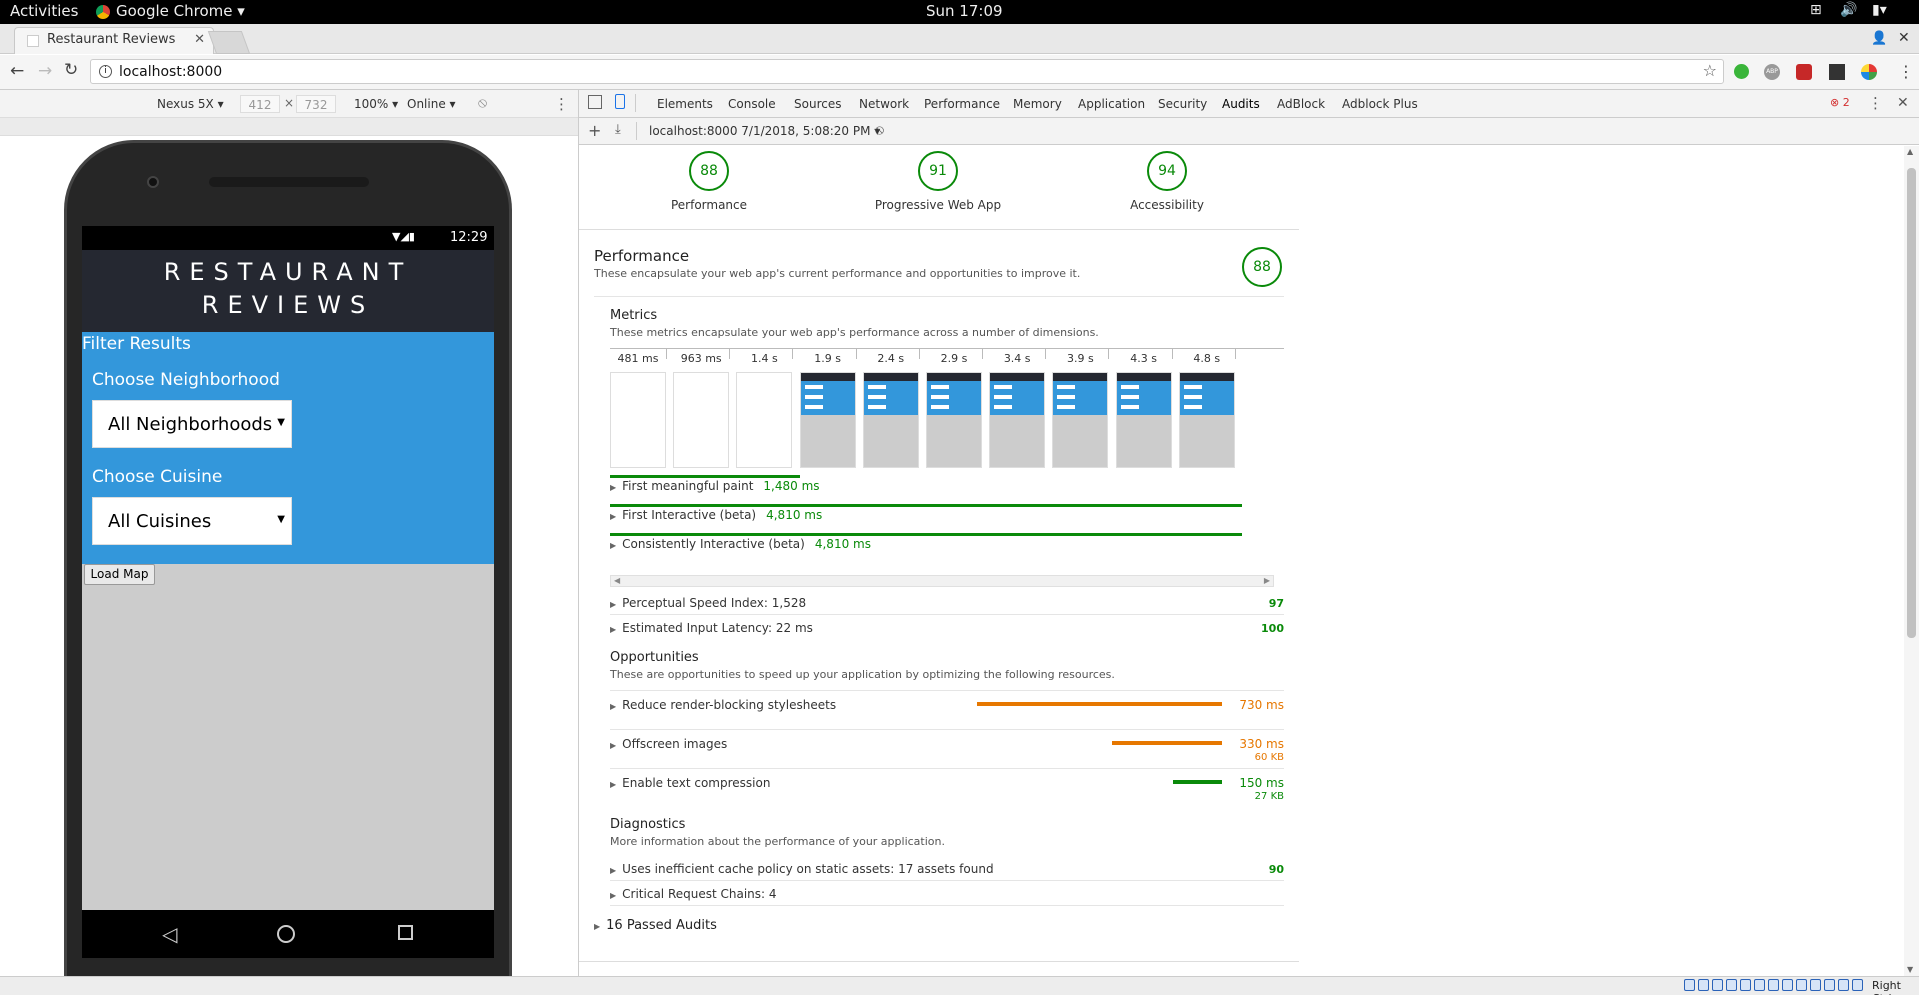 The height and width of the screenshot is (995, 1919). I want to click on abp-icon: ABP, so click(1772, 72).